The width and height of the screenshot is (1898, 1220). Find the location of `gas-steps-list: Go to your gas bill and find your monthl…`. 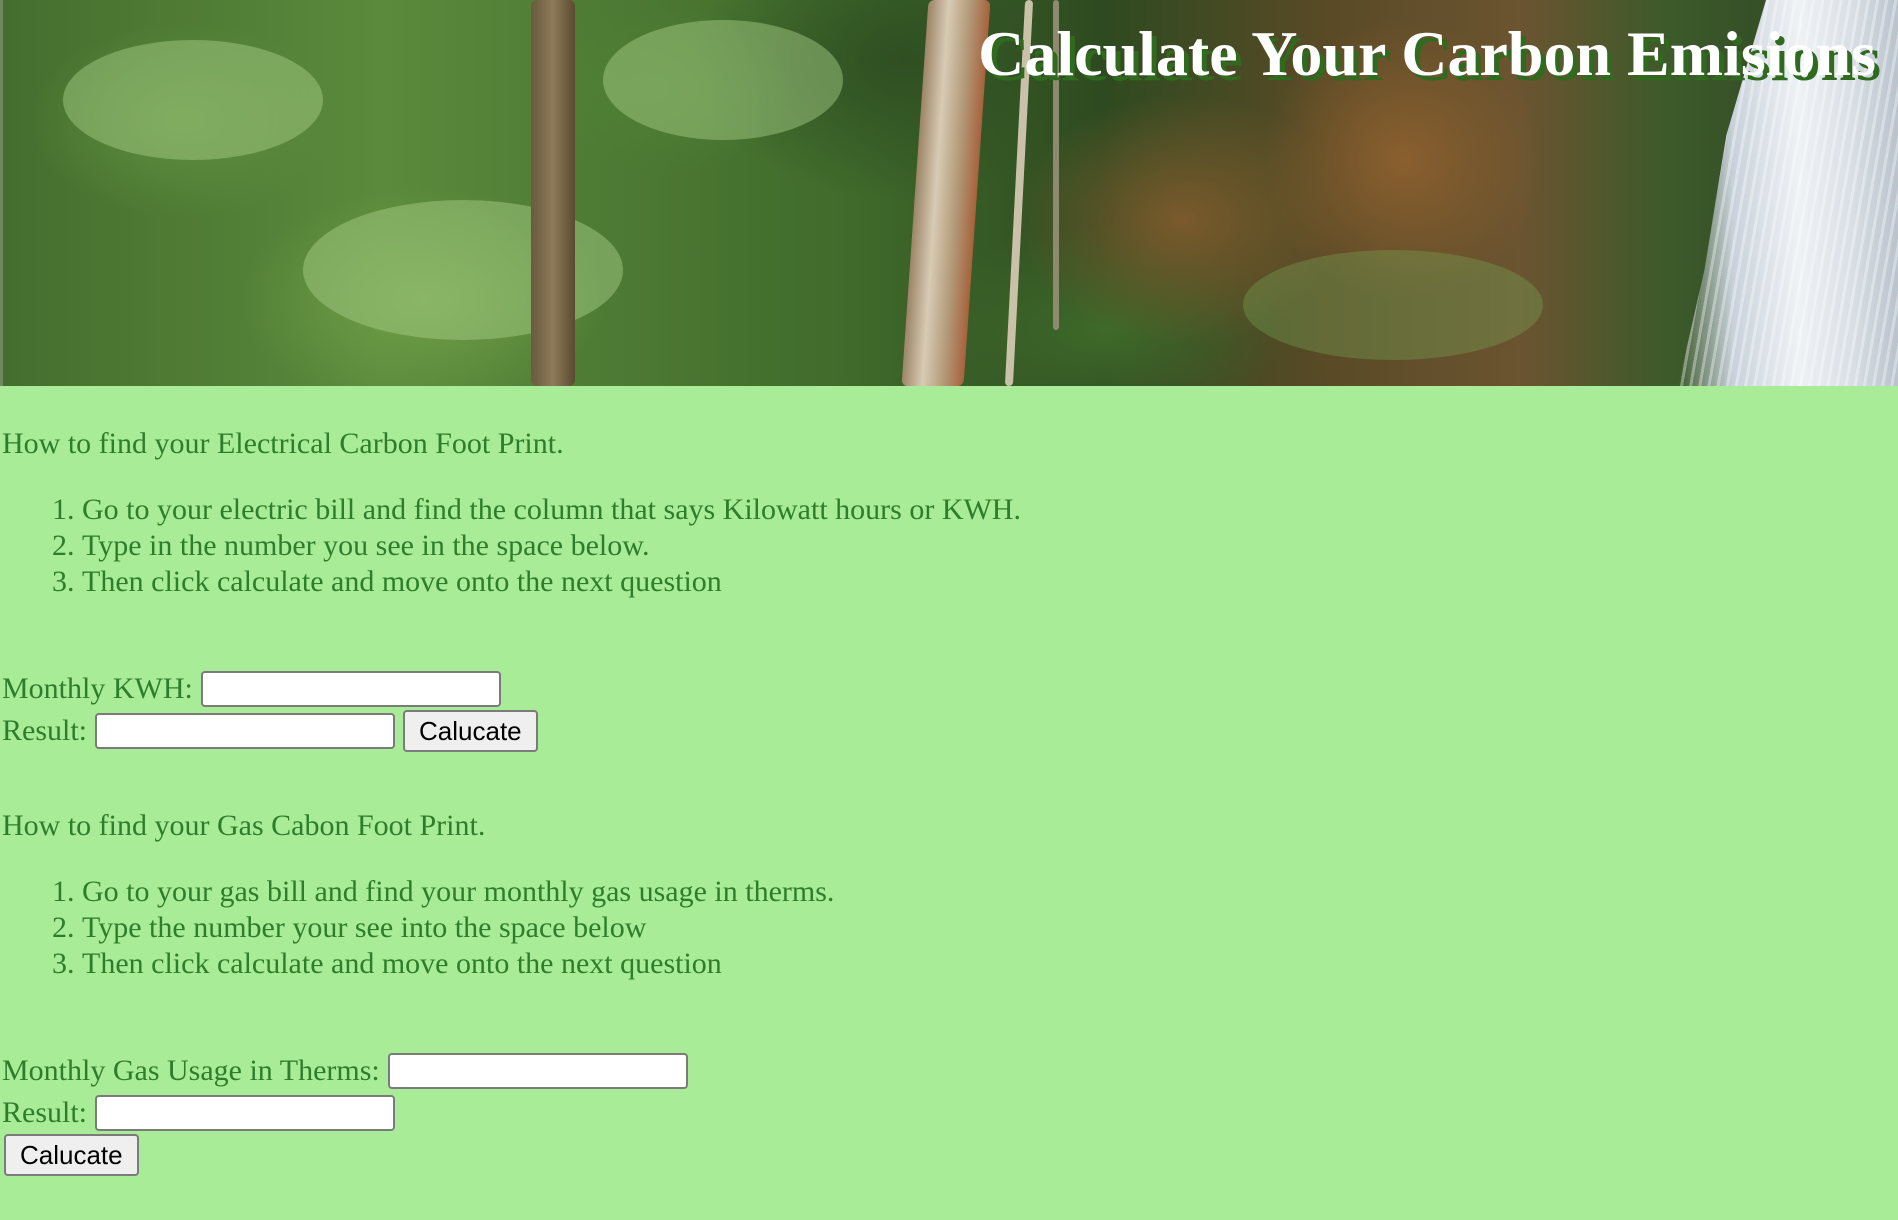

gas-steps-list: Go to your gas bill and find your monthl… is located at coordinates (949, 928).